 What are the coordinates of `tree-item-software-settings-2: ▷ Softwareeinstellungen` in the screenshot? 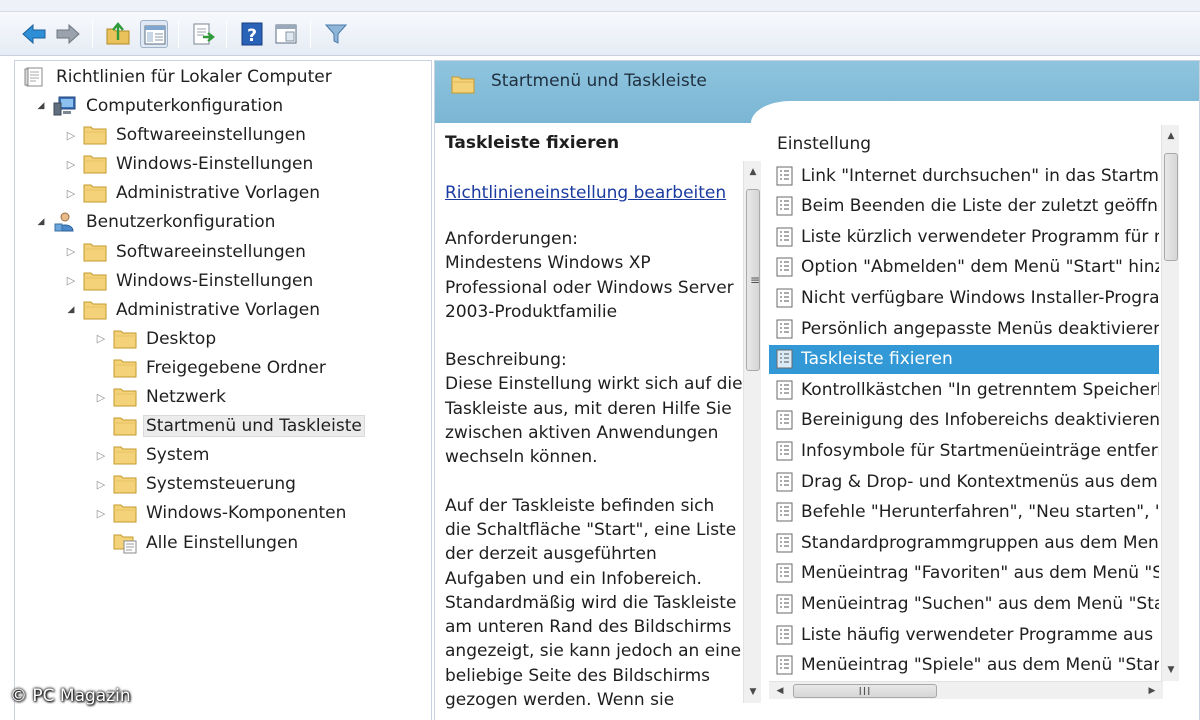 It's located at (186, 252).